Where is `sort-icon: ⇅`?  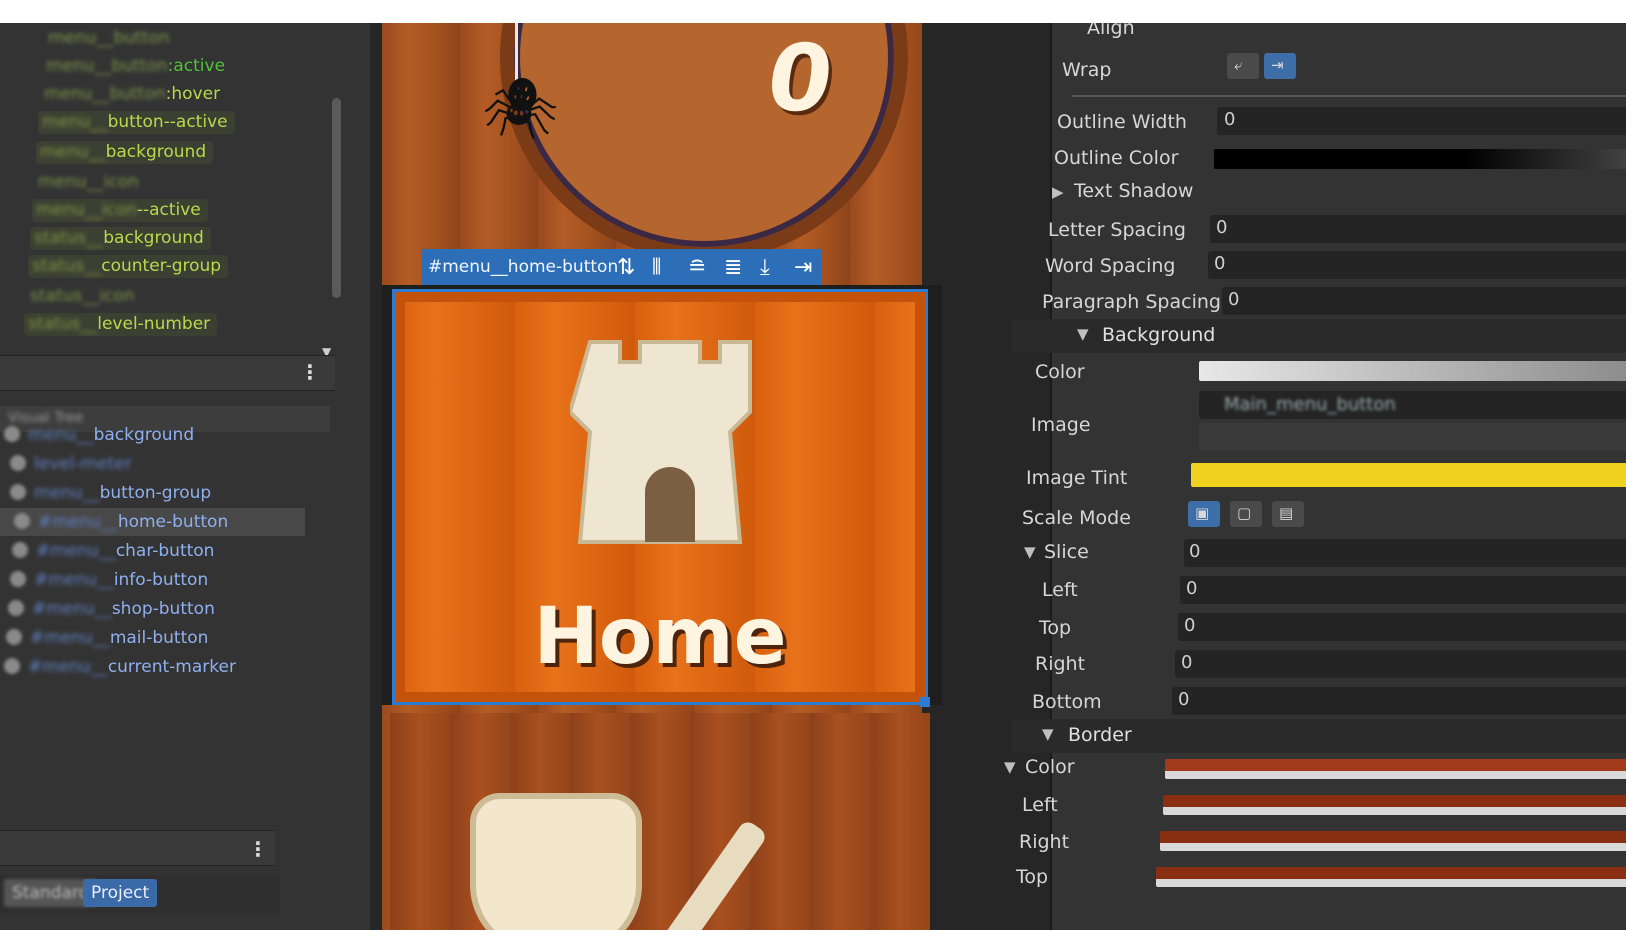
sort-icon: ⇅ is located at coordinates (626, 267).